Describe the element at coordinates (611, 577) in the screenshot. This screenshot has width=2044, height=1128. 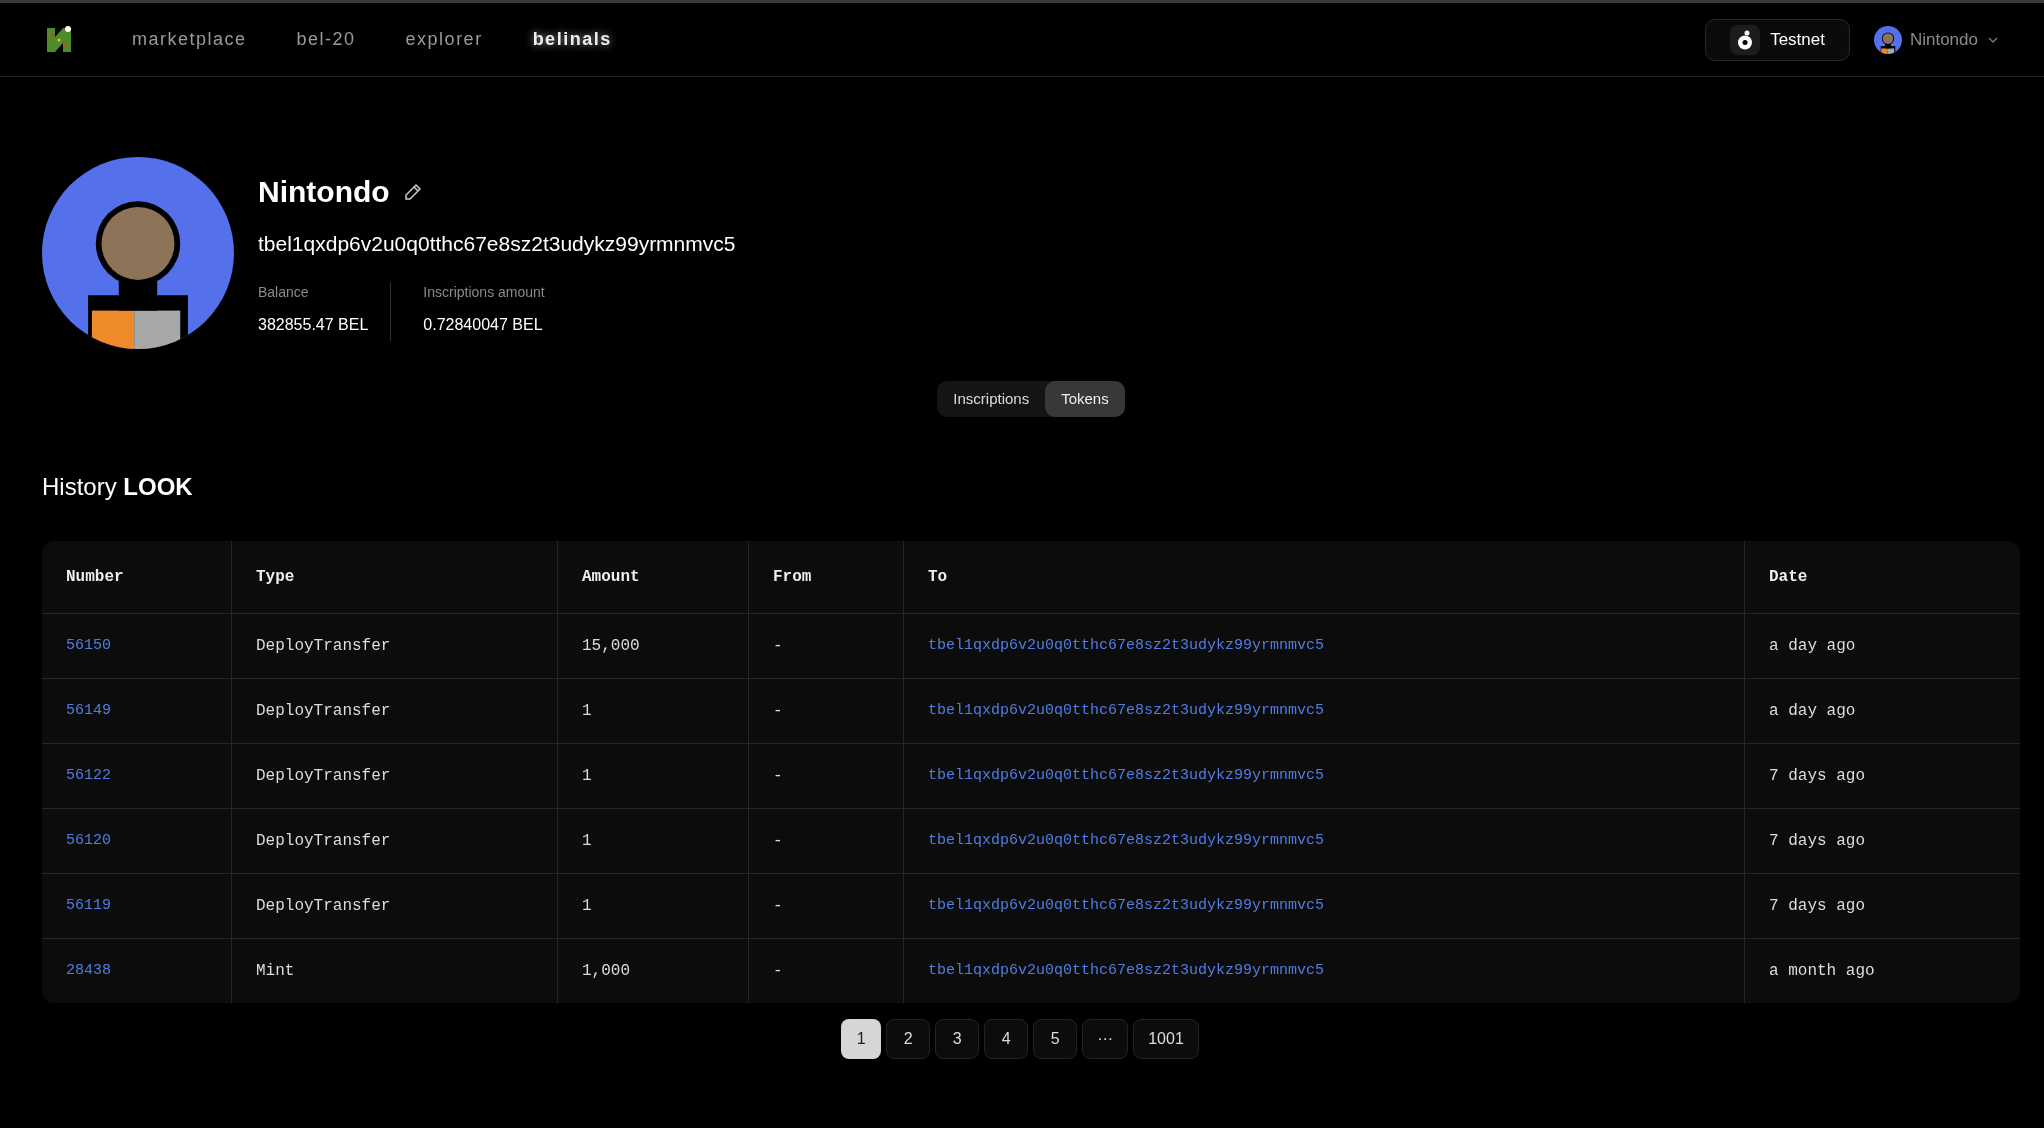
I see `column-header: Amount` at that location.